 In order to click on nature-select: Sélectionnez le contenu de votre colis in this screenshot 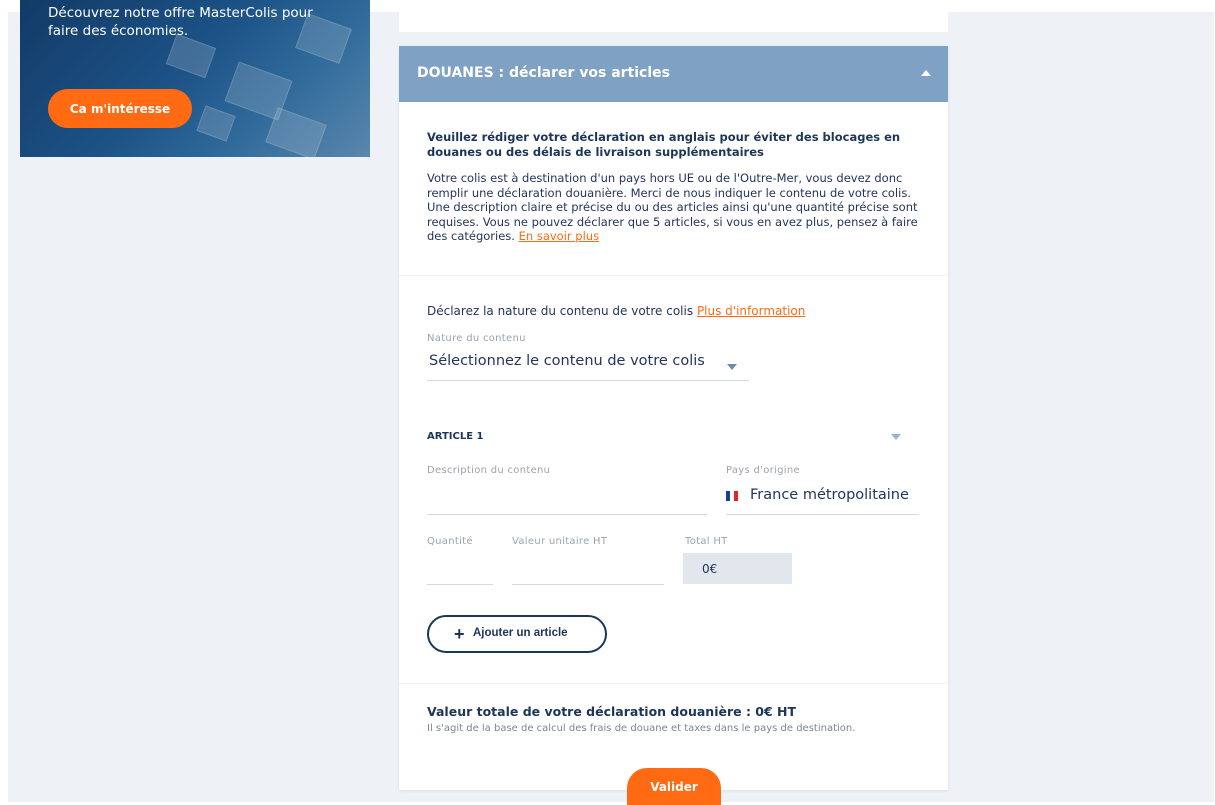, I will do `click(588, 365)`.